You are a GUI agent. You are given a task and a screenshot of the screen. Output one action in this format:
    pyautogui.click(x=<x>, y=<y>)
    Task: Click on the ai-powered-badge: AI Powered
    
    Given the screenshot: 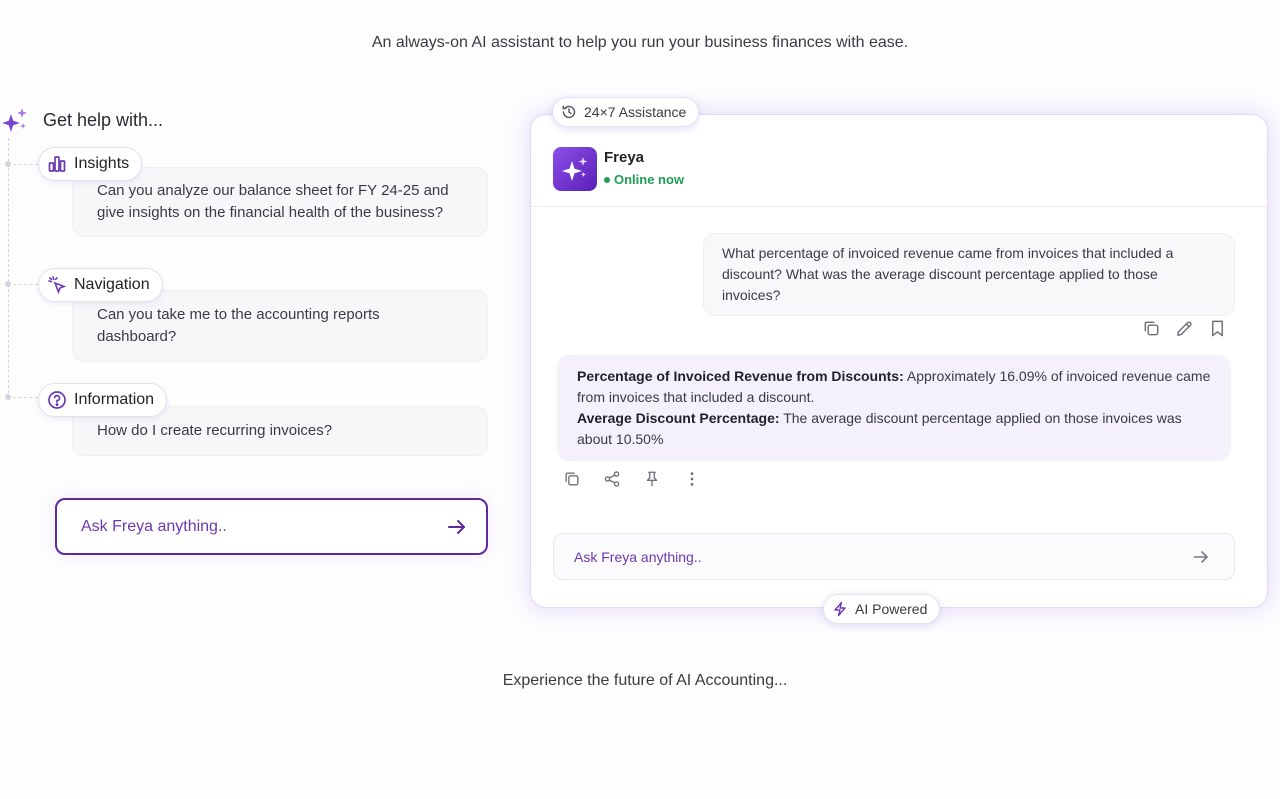 What is the action you would take?
    pyautogui.click(x=882, y=609)
    